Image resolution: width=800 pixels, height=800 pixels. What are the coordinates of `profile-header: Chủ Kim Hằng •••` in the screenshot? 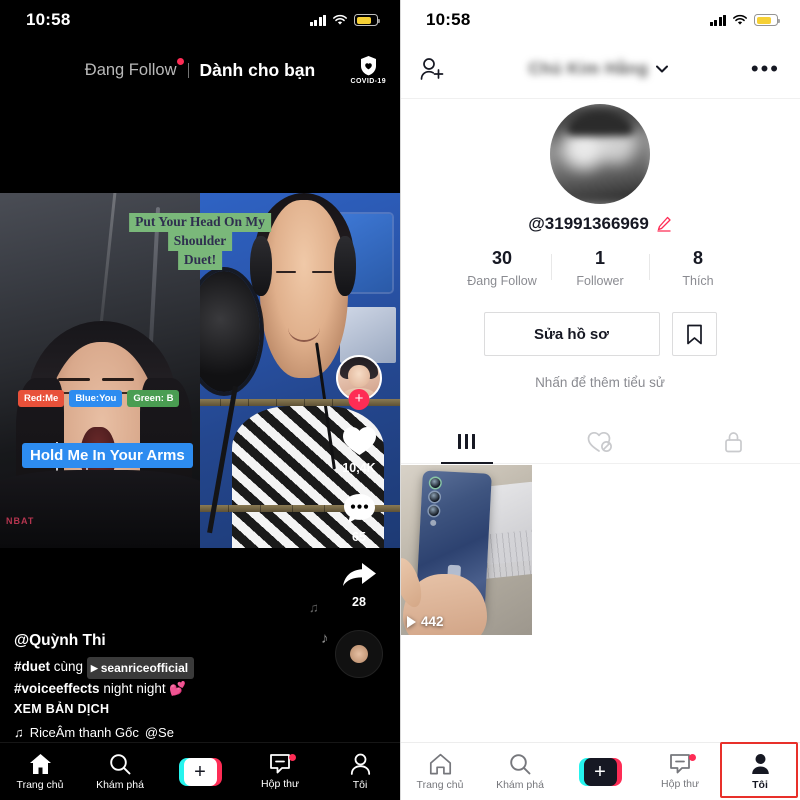 It's located at (600, 69).